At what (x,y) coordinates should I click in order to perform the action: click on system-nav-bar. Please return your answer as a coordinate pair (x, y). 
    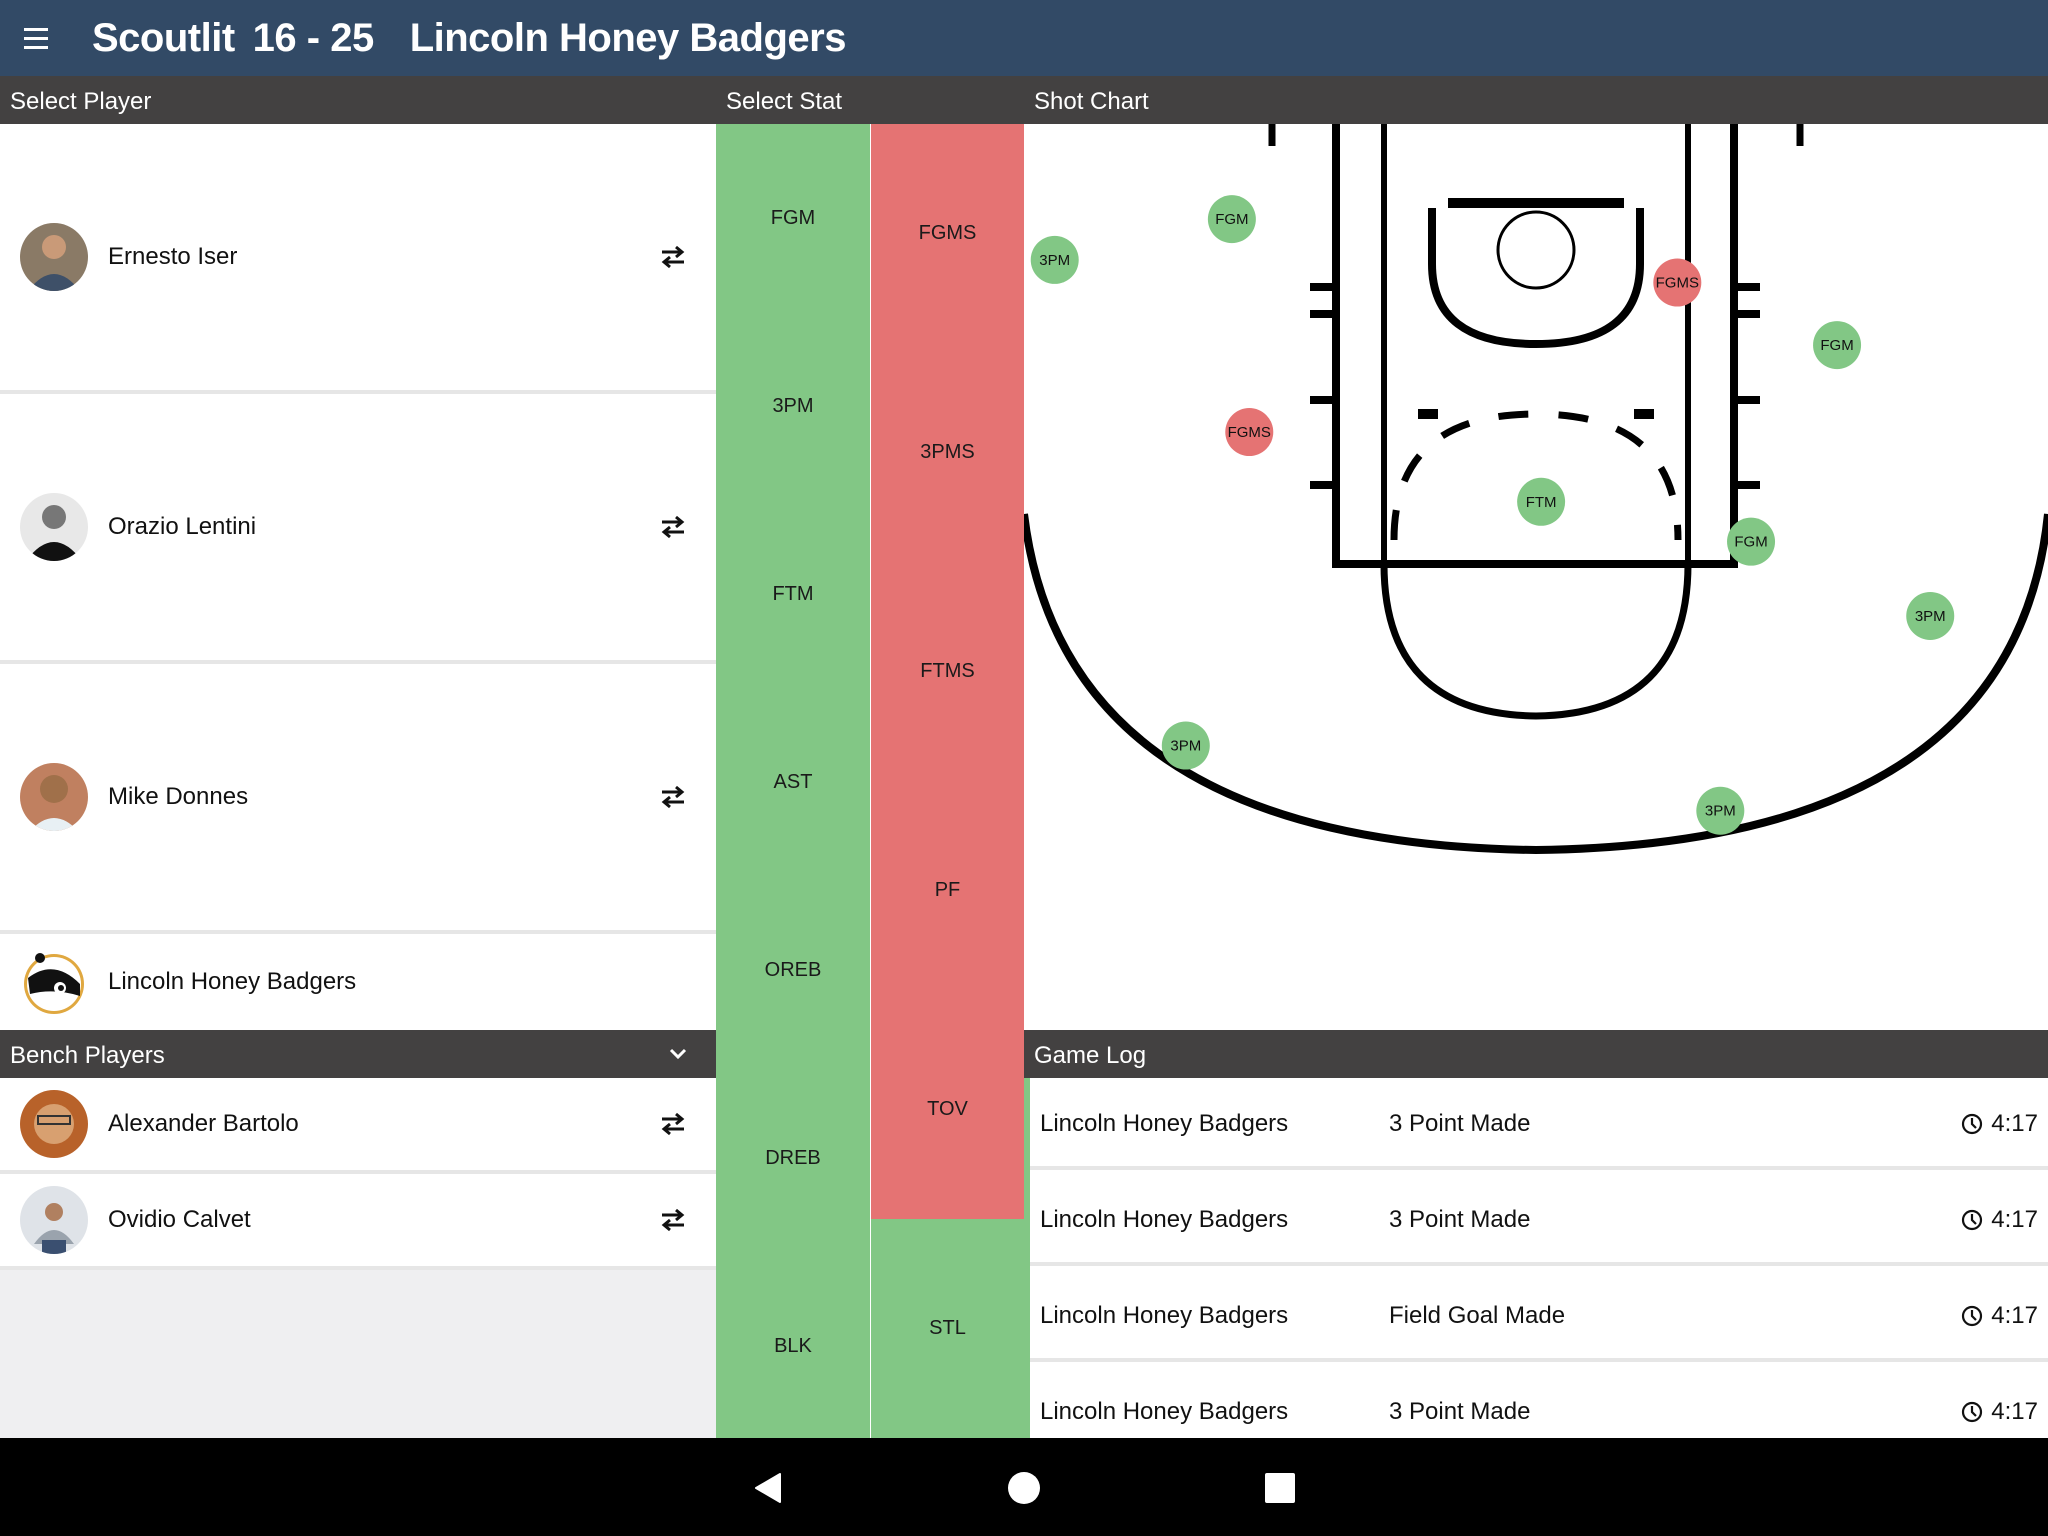
    Looking at the image, I should click on (1024, 1487).